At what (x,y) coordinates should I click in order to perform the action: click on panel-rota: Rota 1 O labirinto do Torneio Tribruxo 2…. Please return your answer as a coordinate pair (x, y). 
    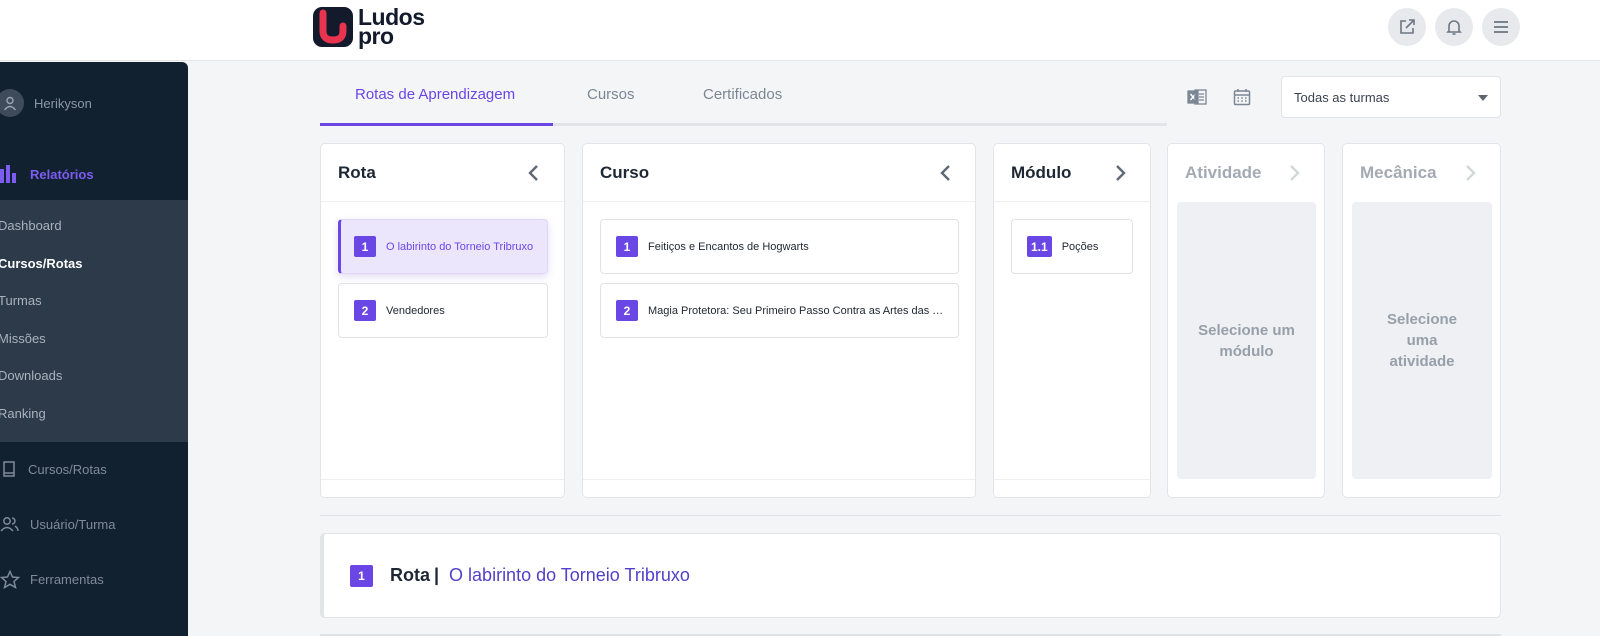
    Looking at the image, I should click on (442, 320).